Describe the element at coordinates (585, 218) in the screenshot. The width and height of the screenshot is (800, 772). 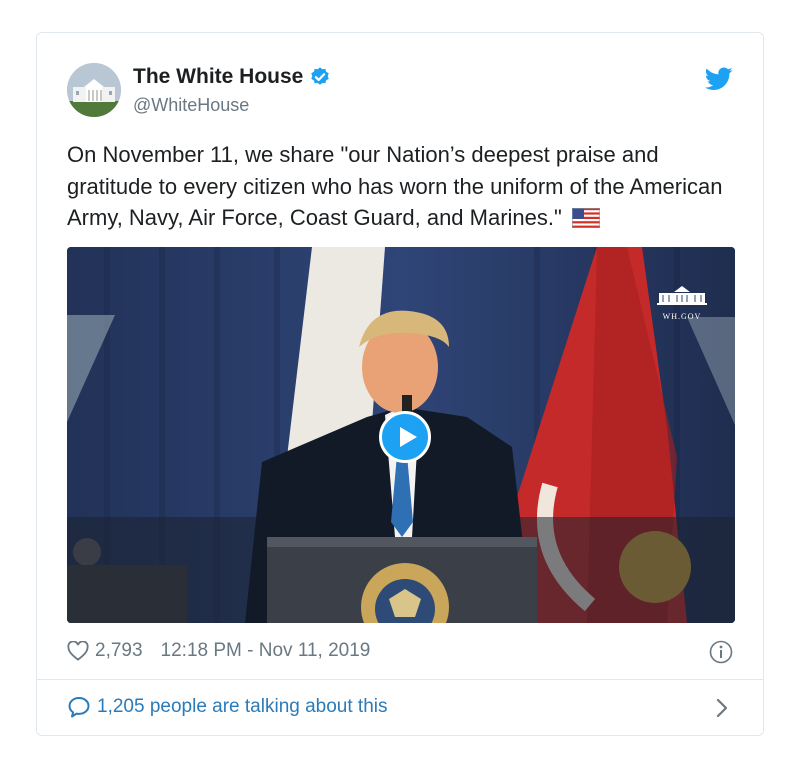
I see `us-flag-icon` at that location.